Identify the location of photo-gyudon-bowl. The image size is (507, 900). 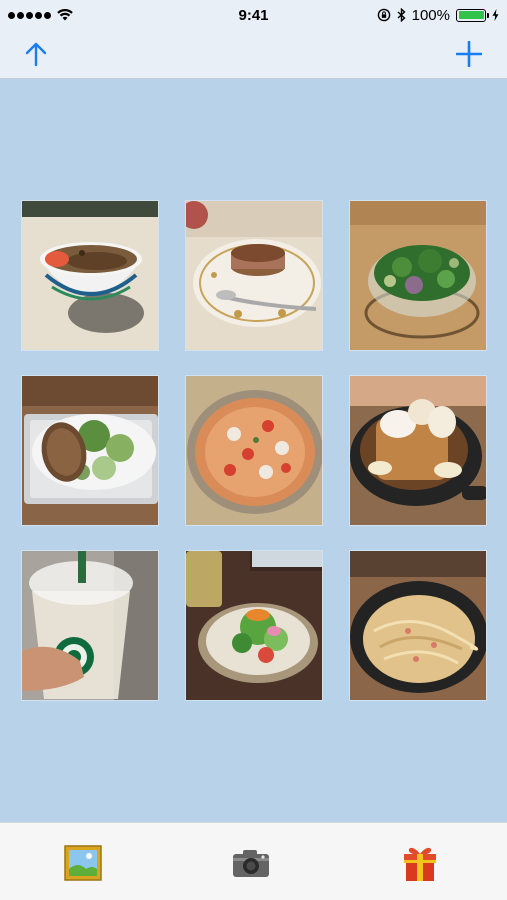
(90, 275).